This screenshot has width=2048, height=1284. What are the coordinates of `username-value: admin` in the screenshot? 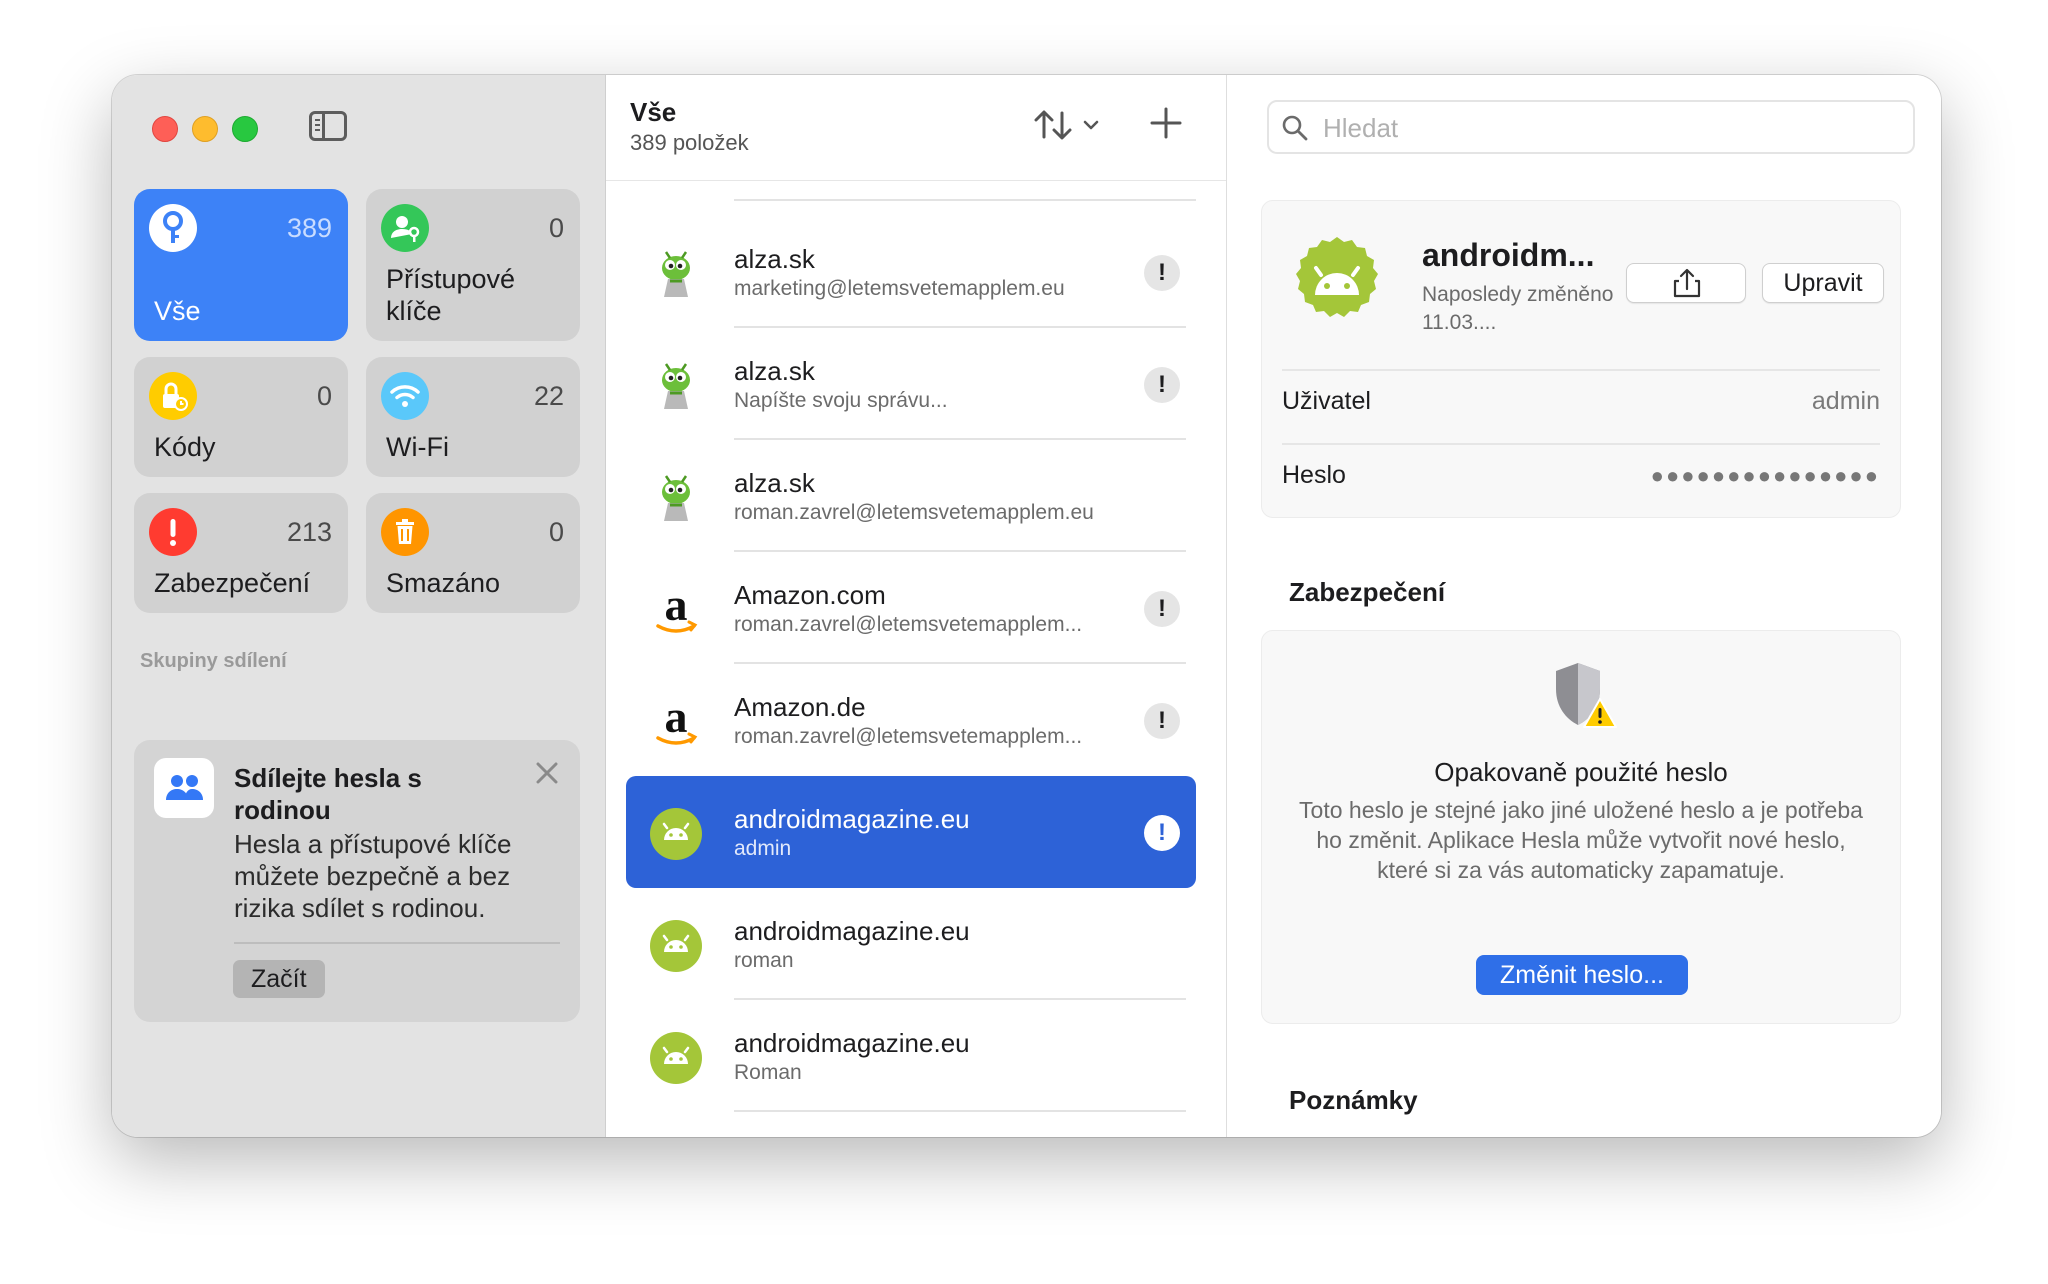 It's located at (1846, 401).